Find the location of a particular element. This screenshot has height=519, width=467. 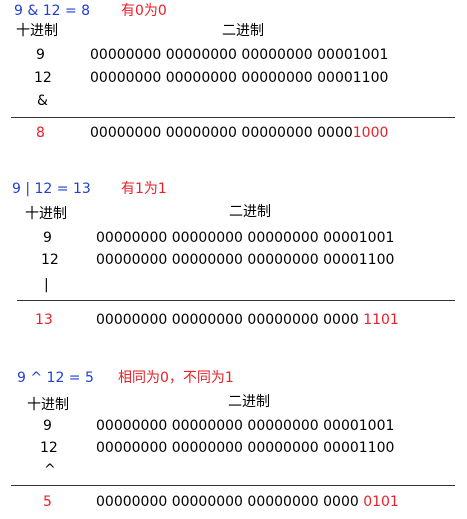

and-result-decimal: 8 is located at coordinates (40, 133).